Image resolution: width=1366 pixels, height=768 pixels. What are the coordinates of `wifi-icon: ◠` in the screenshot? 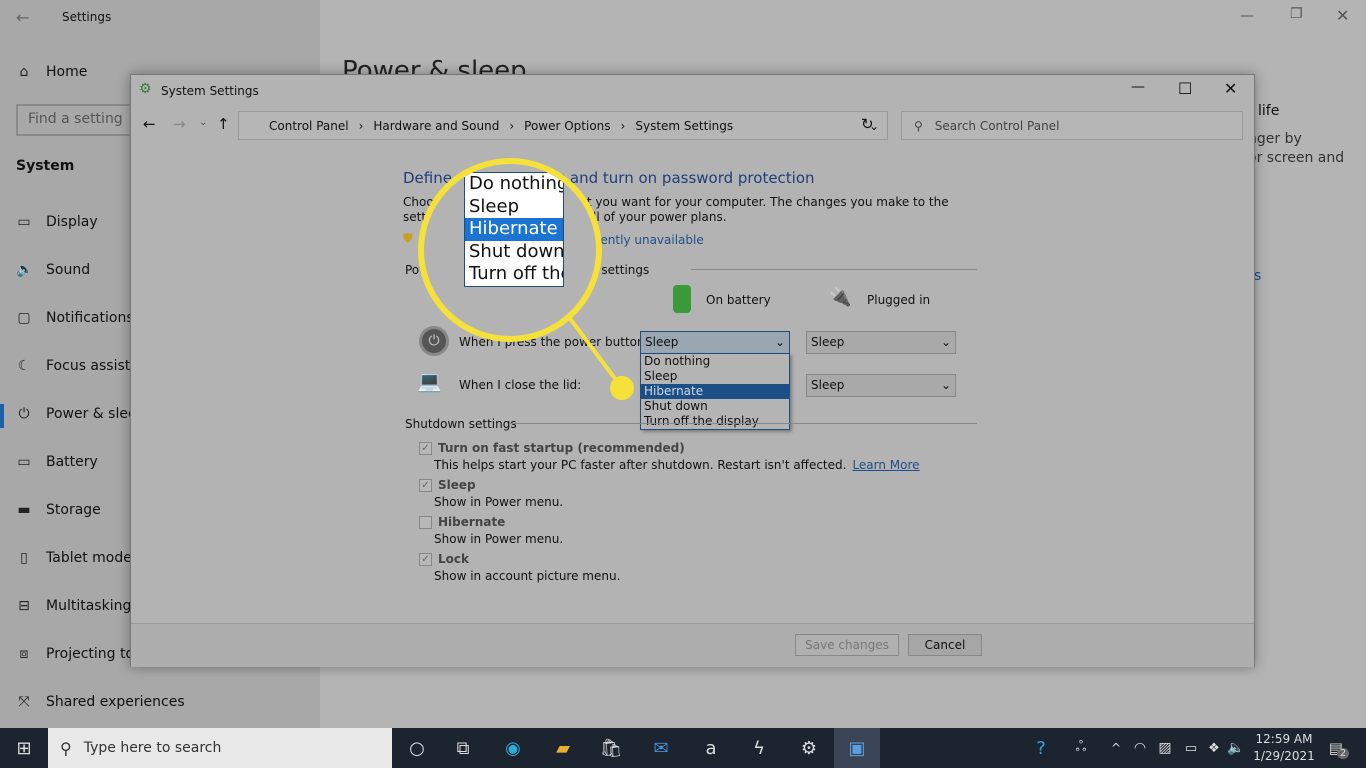 It's located at (1140, 748).